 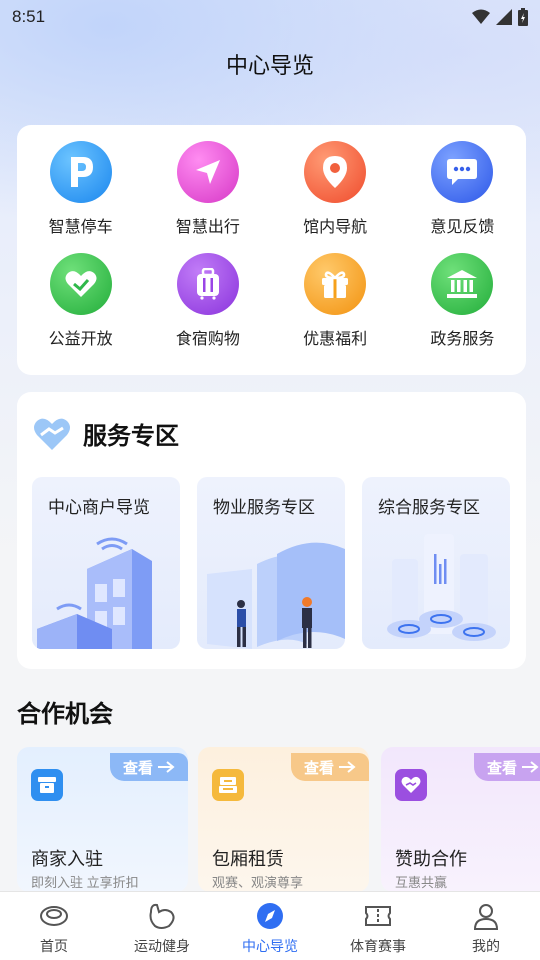 What do you see at coordinates (378, 916) in the screenshot?
I see `ticket-icon` at bounding box center [378, 916].